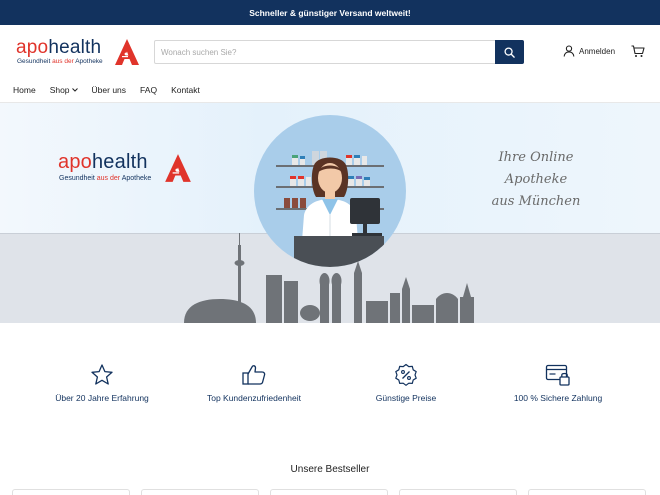 The width and height of the screenshot is (660, 495). Describe the element at coordinates (406, 398) in the screenshot. I see `feature-prices-label: Günstige Preise` at that location.